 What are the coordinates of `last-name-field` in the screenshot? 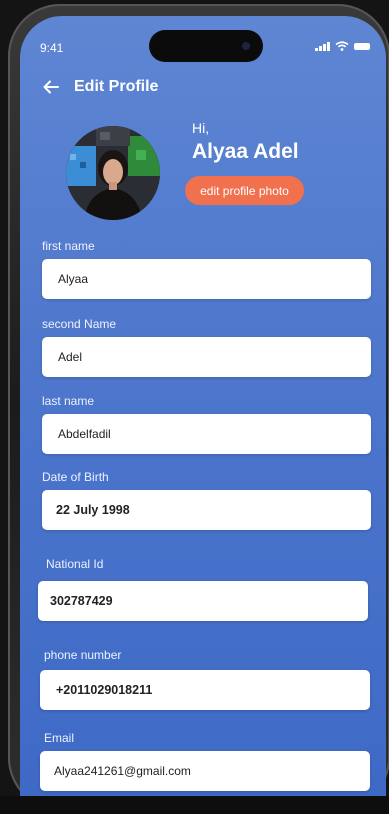 It's located at (206, 434).